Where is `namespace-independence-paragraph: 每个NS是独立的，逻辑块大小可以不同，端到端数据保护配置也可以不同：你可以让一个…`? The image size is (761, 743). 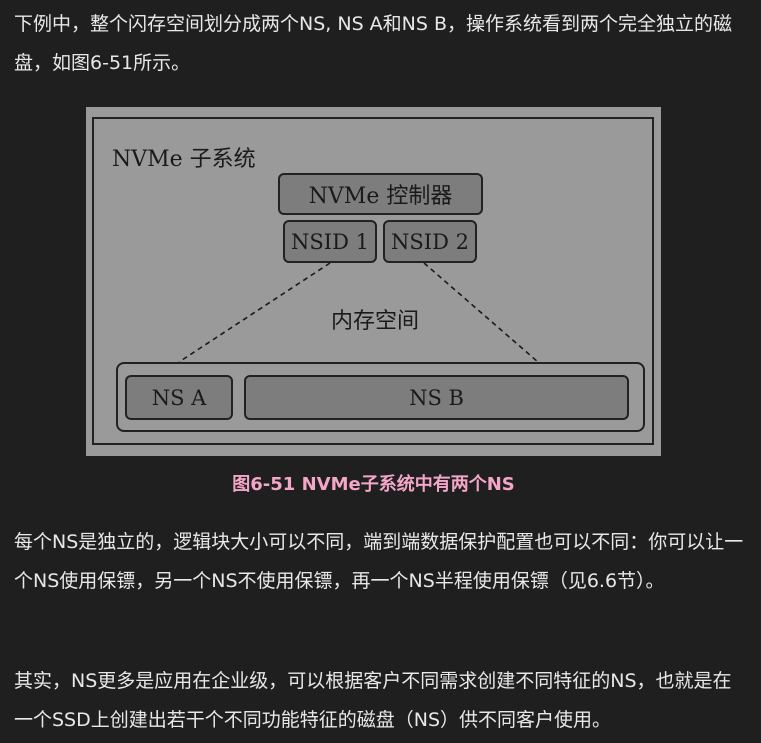 namespace-independence-paragraph: 每个NS是独立的，逻辑块大小可以不同，端到端数据保护配置也可以不同：你可以让一个… is located at coordinates (379, 561).